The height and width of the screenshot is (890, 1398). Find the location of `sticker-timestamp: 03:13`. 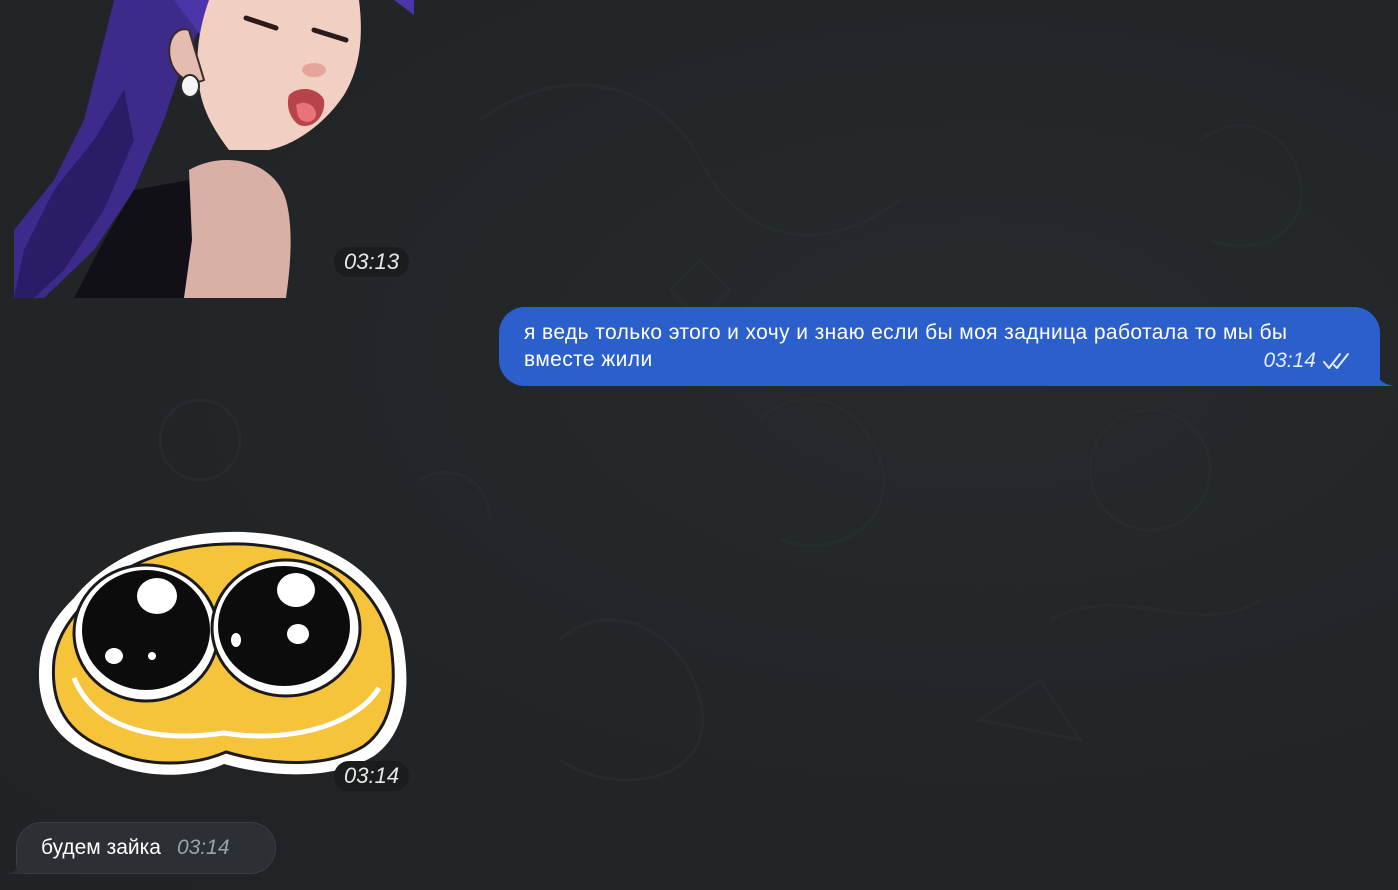

sticker-timestamp: 03:13 is located at coordinates (372, 262).